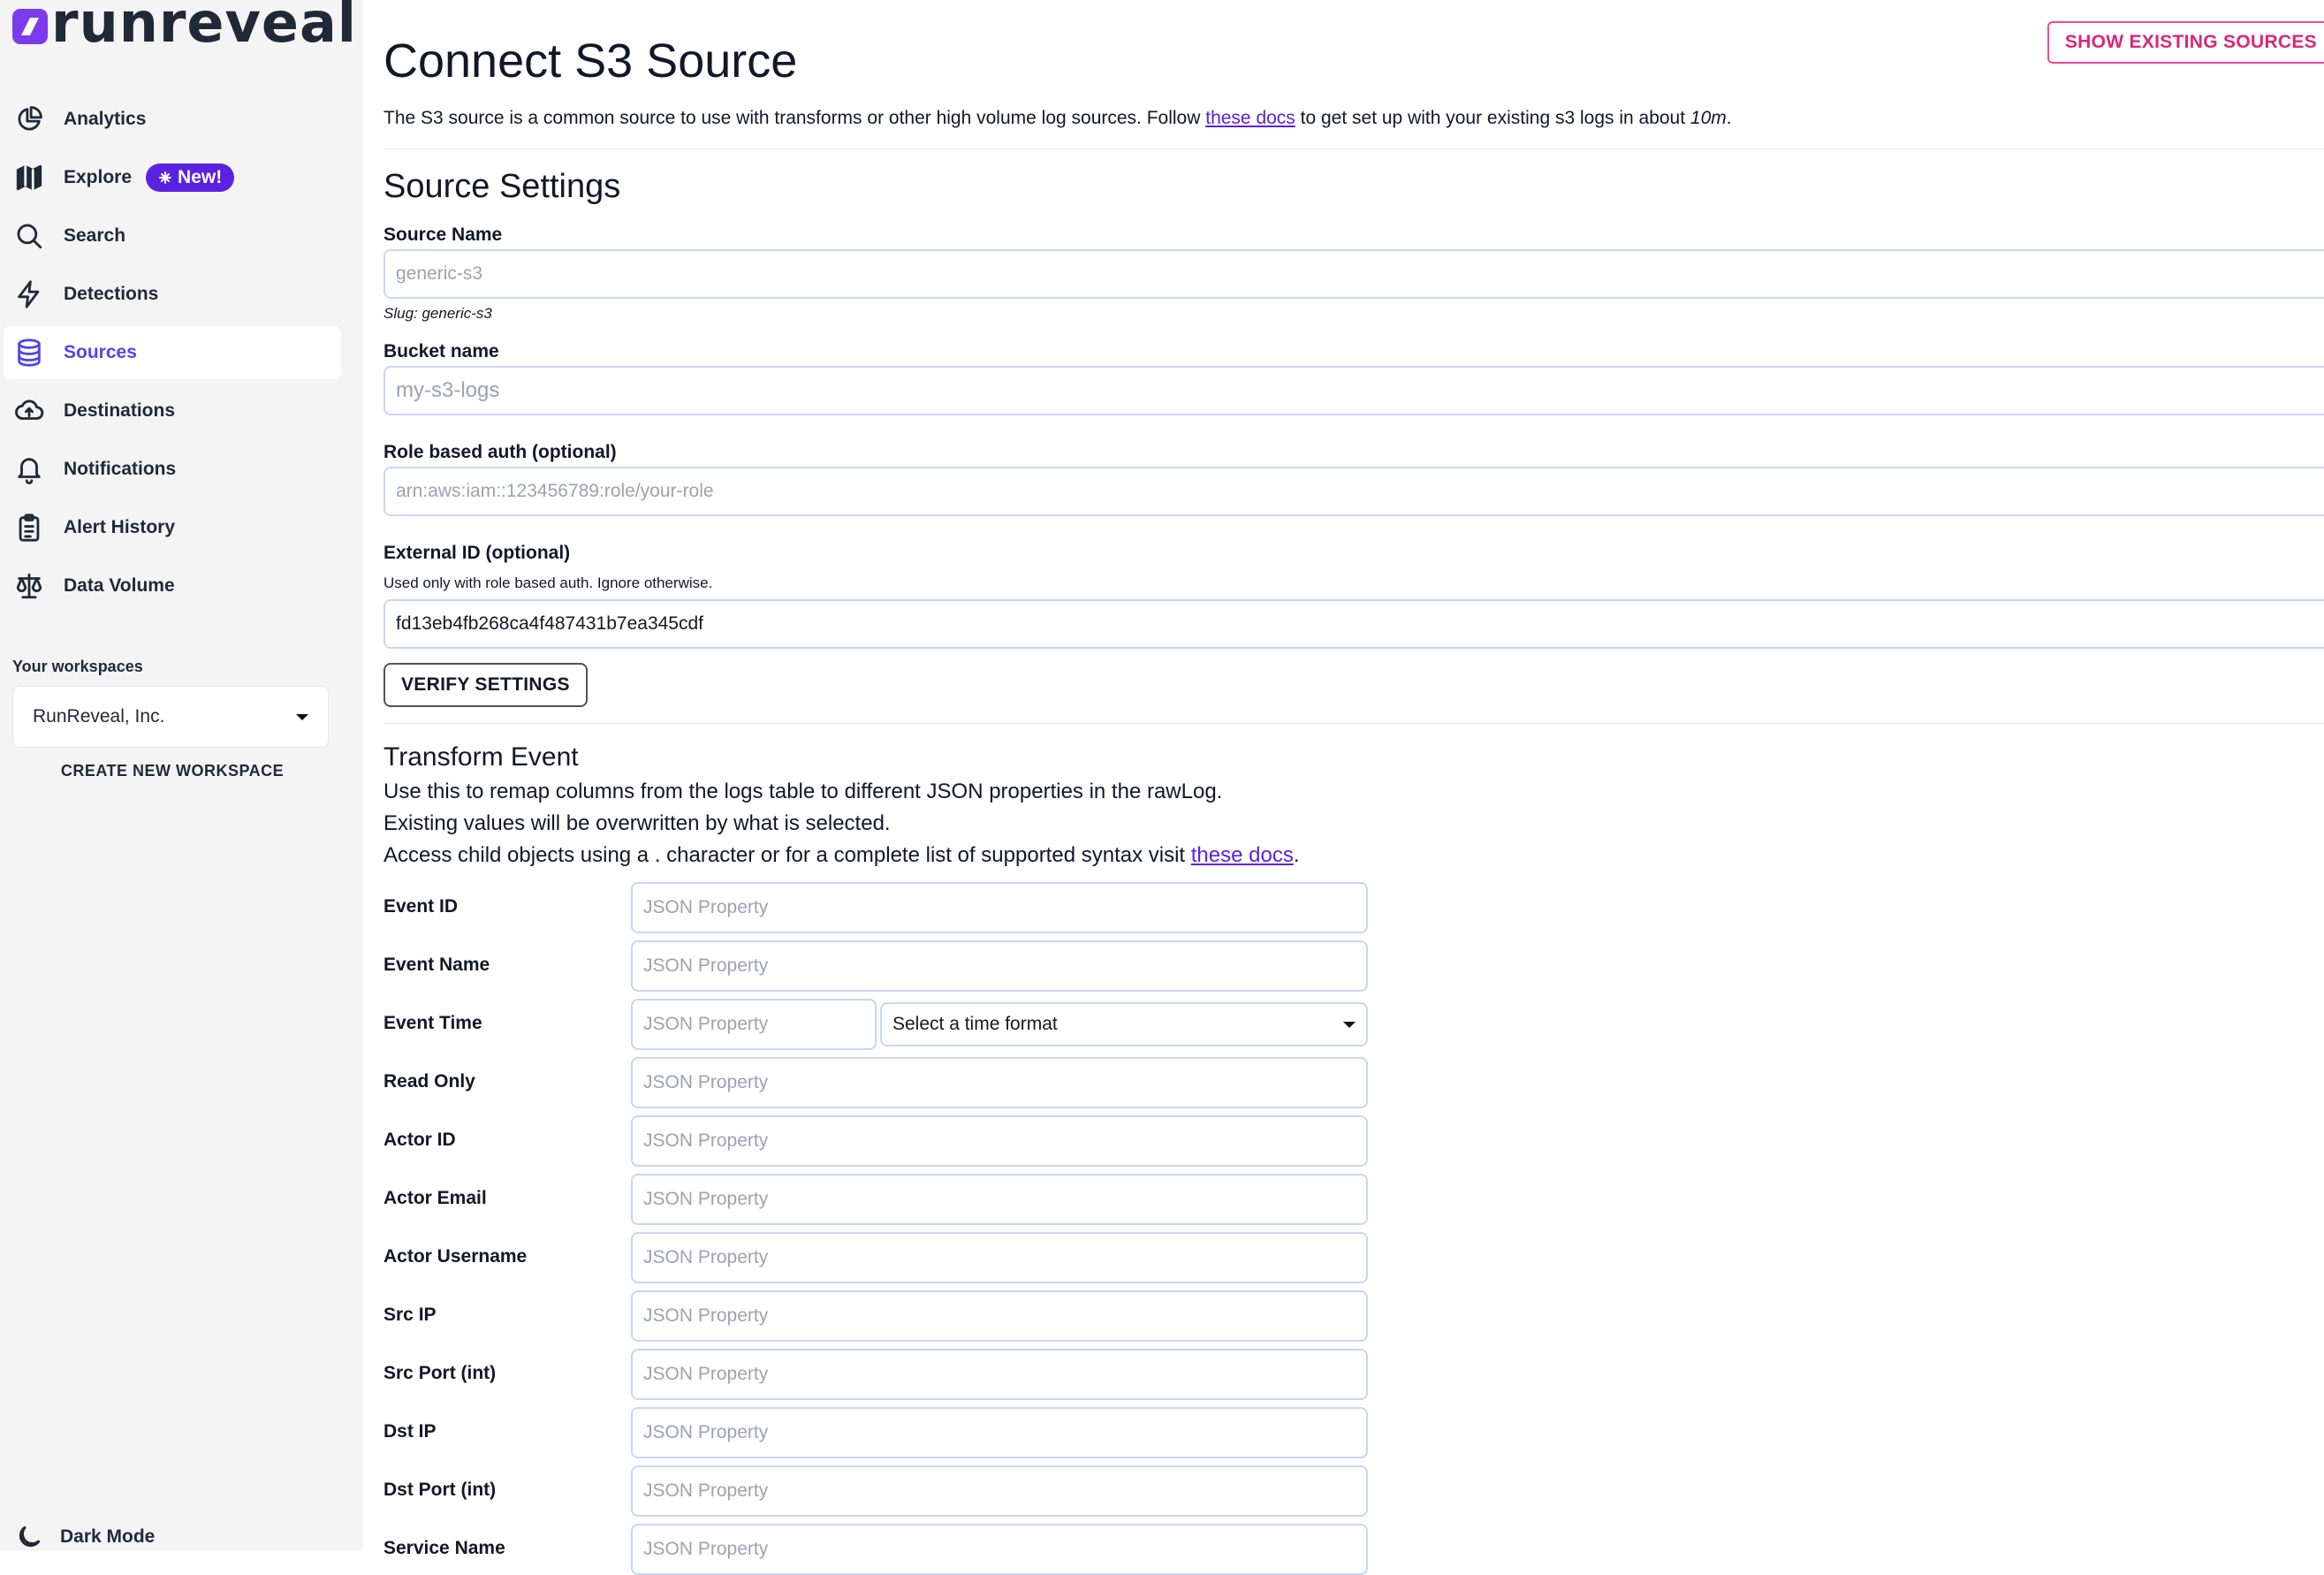 This screenshot has height=1575, width=2324. What do you see at coordinates (172, 120) in the screenshot?
I see `sidebar-item-analytics: Analytics` at bounding box center [172, 120].